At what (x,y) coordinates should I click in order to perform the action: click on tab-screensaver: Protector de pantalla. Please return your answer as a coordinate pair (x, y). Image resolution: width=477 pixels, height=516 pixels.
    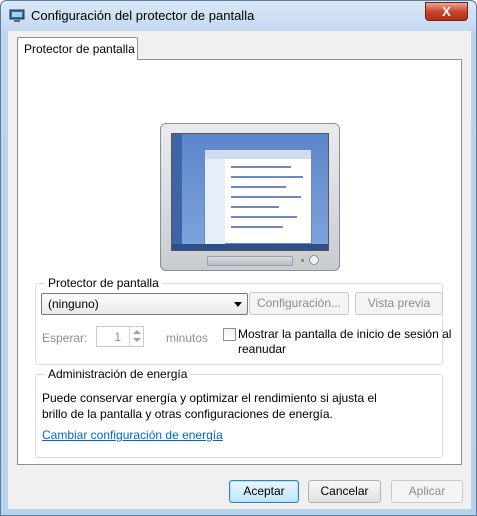
    Looking at the image, I should click on (77, 48).